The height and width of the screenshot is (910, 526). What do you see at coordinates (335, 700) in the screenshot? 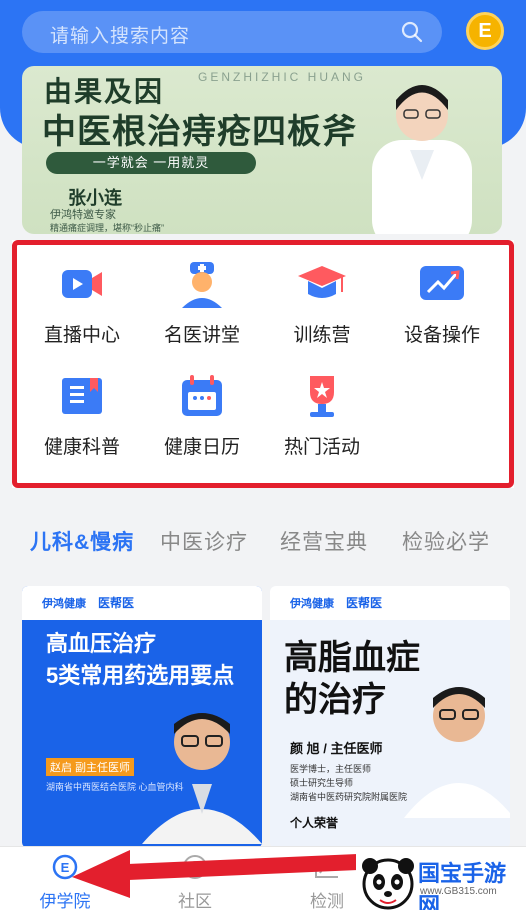
I see `card-title-line2: 的治疗` at bounding box center [335, 700].